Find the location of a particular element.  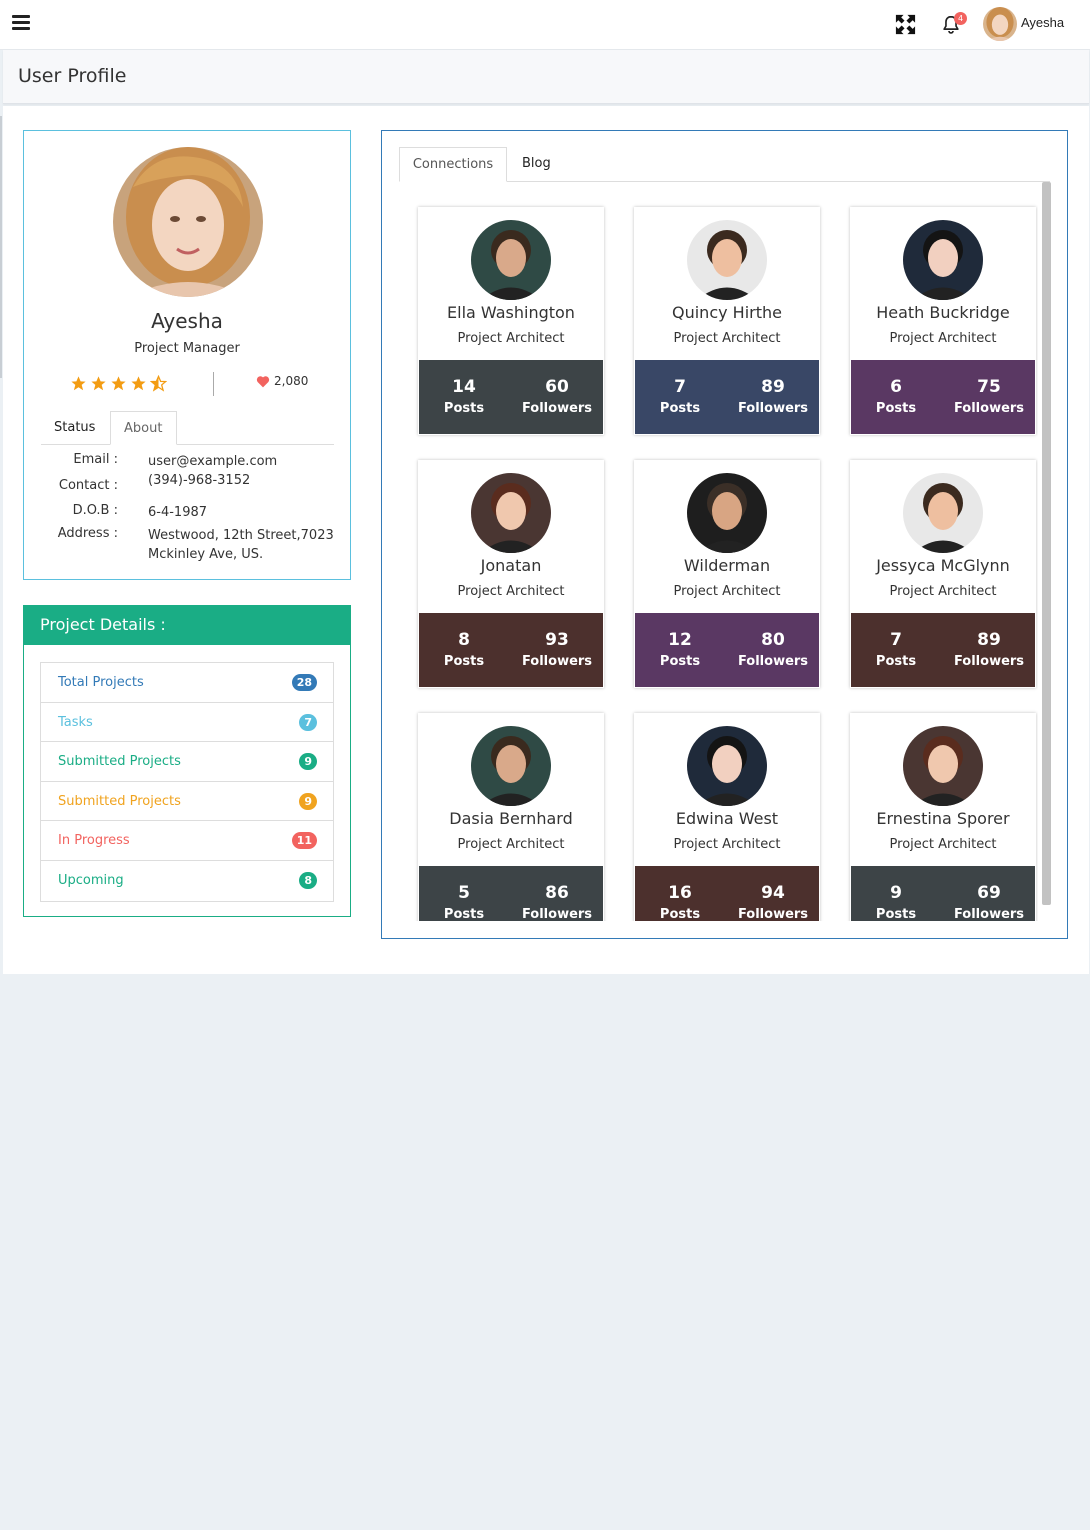

project-list-item: Upcoming 8 is located at coordinates (187, 881).